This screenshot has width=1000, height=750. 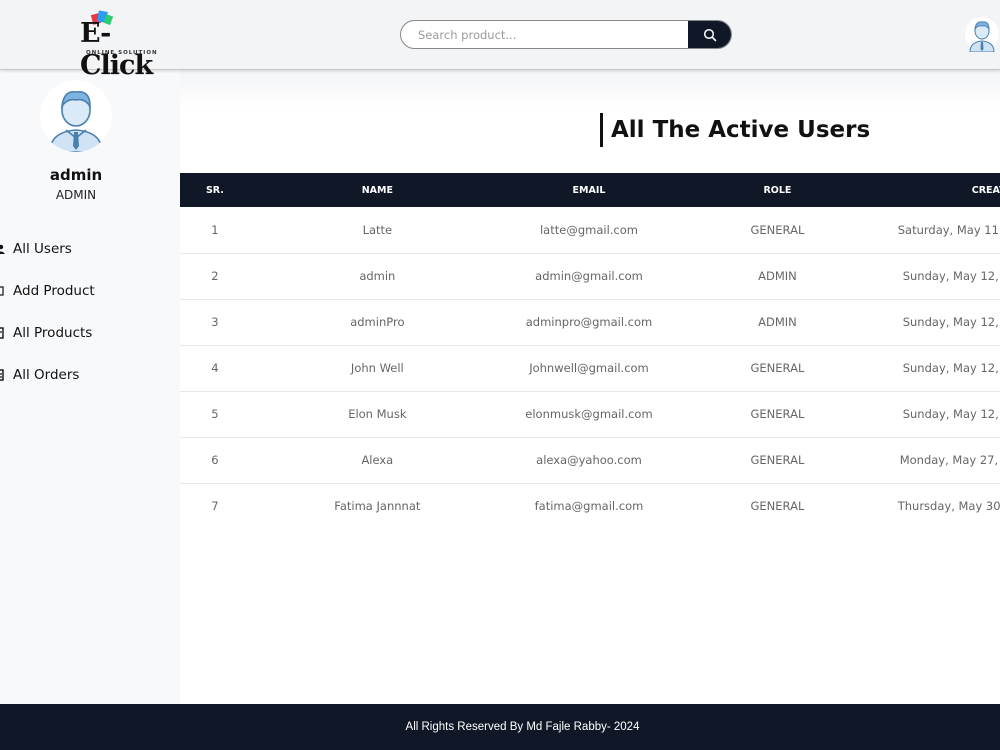 I want to click on user-avatar, so click(x=982, y=34).